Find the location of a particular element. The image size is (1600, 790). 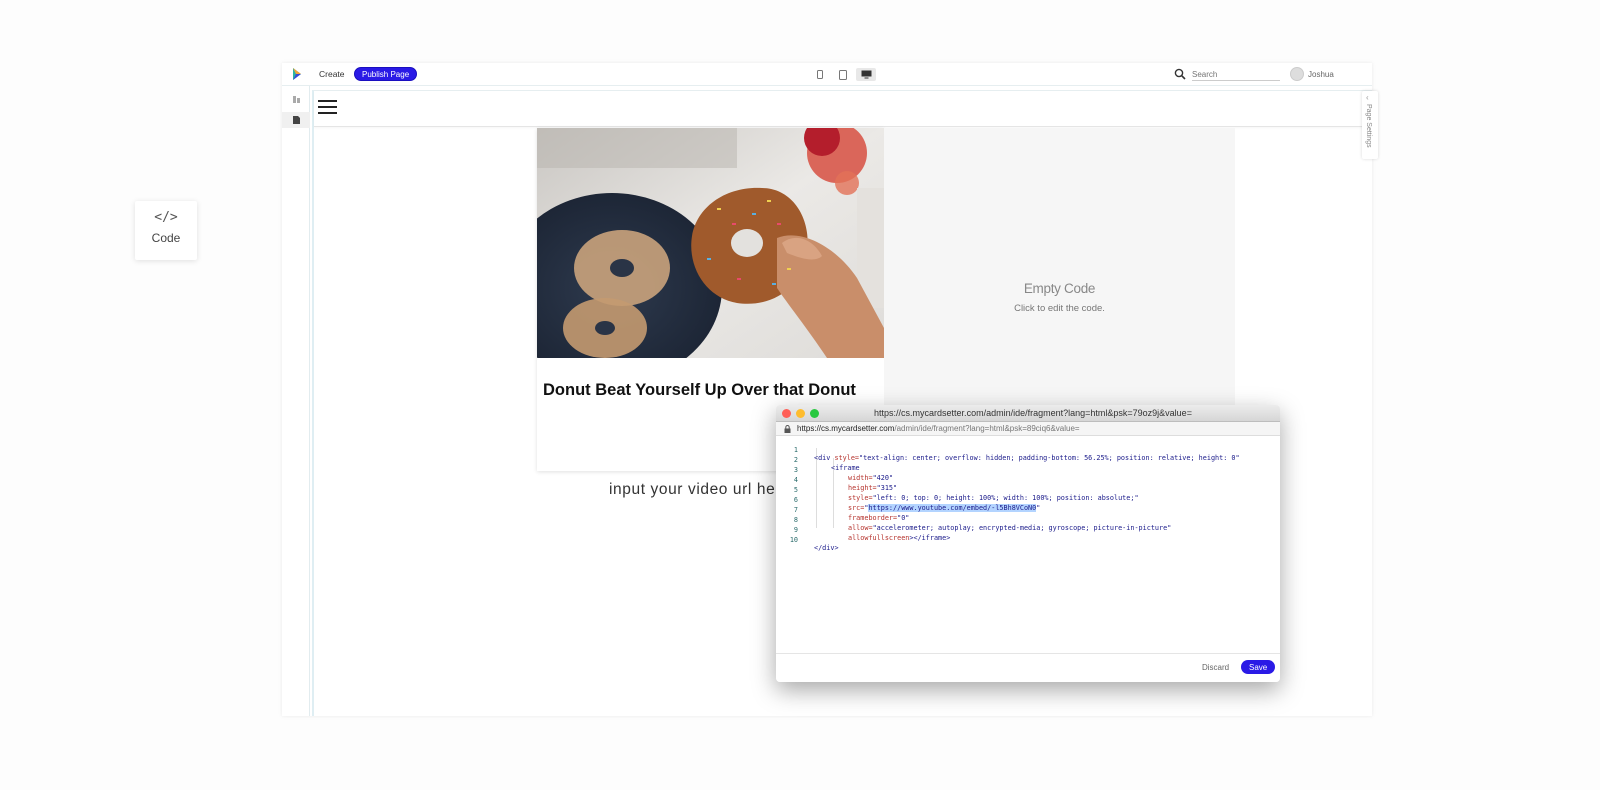

url-host: https://cs.mycardsetter.com is located at coordinates (846, 428).